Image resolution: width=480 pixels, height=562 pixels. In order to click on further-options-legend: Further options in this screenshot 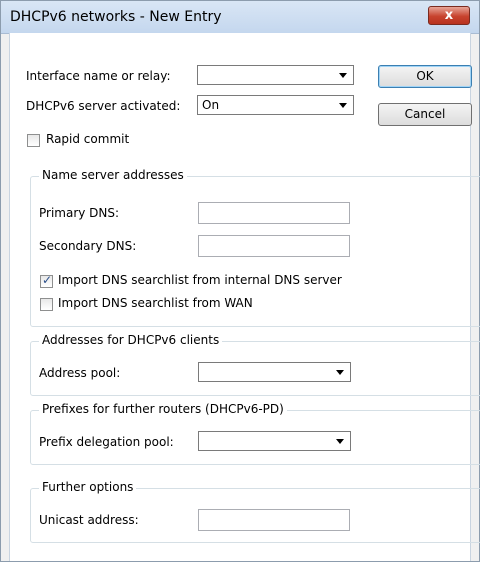, I will do `click(88, 487)`.